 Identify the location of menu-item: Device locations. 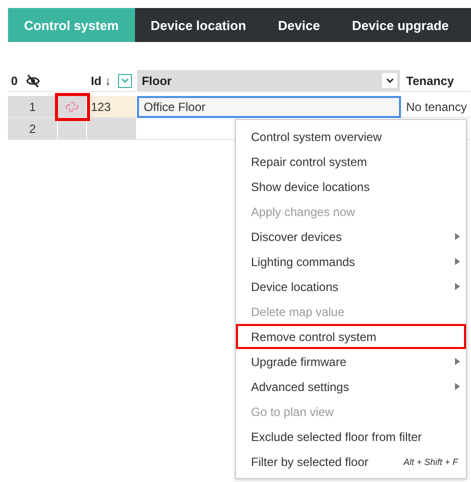
(351, 286).